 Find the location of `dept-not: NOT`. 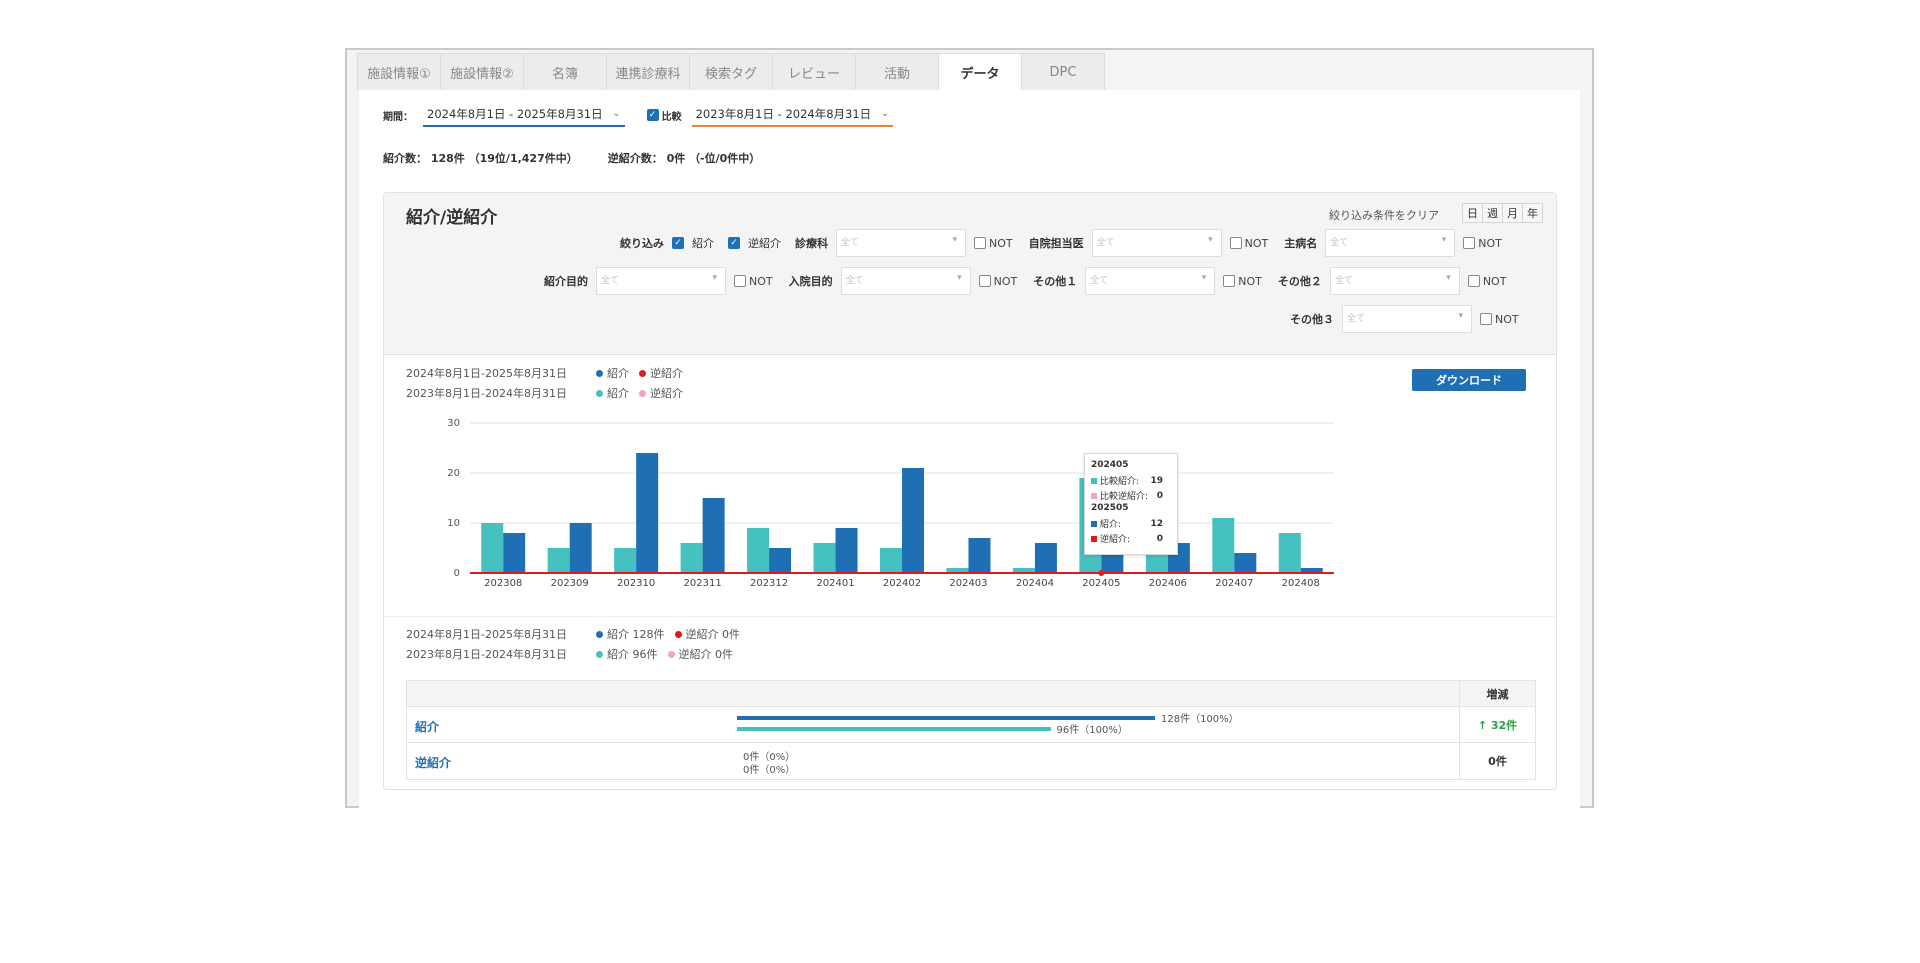

dept-not: NOT is located at coordinates (993, 243).